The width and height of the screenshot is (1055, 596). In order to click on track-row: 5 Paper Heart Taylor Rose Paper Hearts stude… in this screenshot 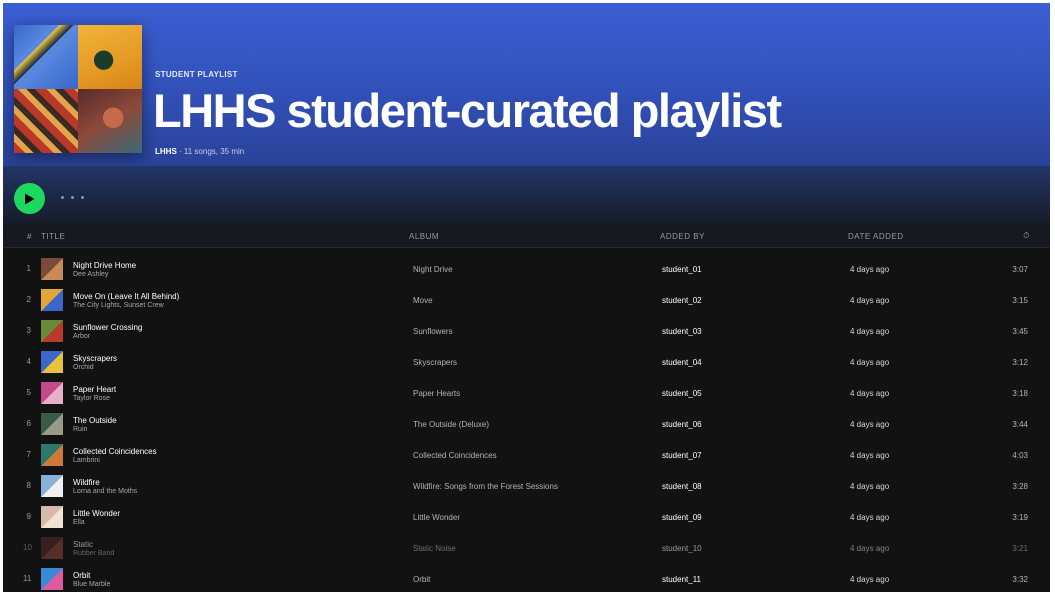, I will do `click(526, 392)`.